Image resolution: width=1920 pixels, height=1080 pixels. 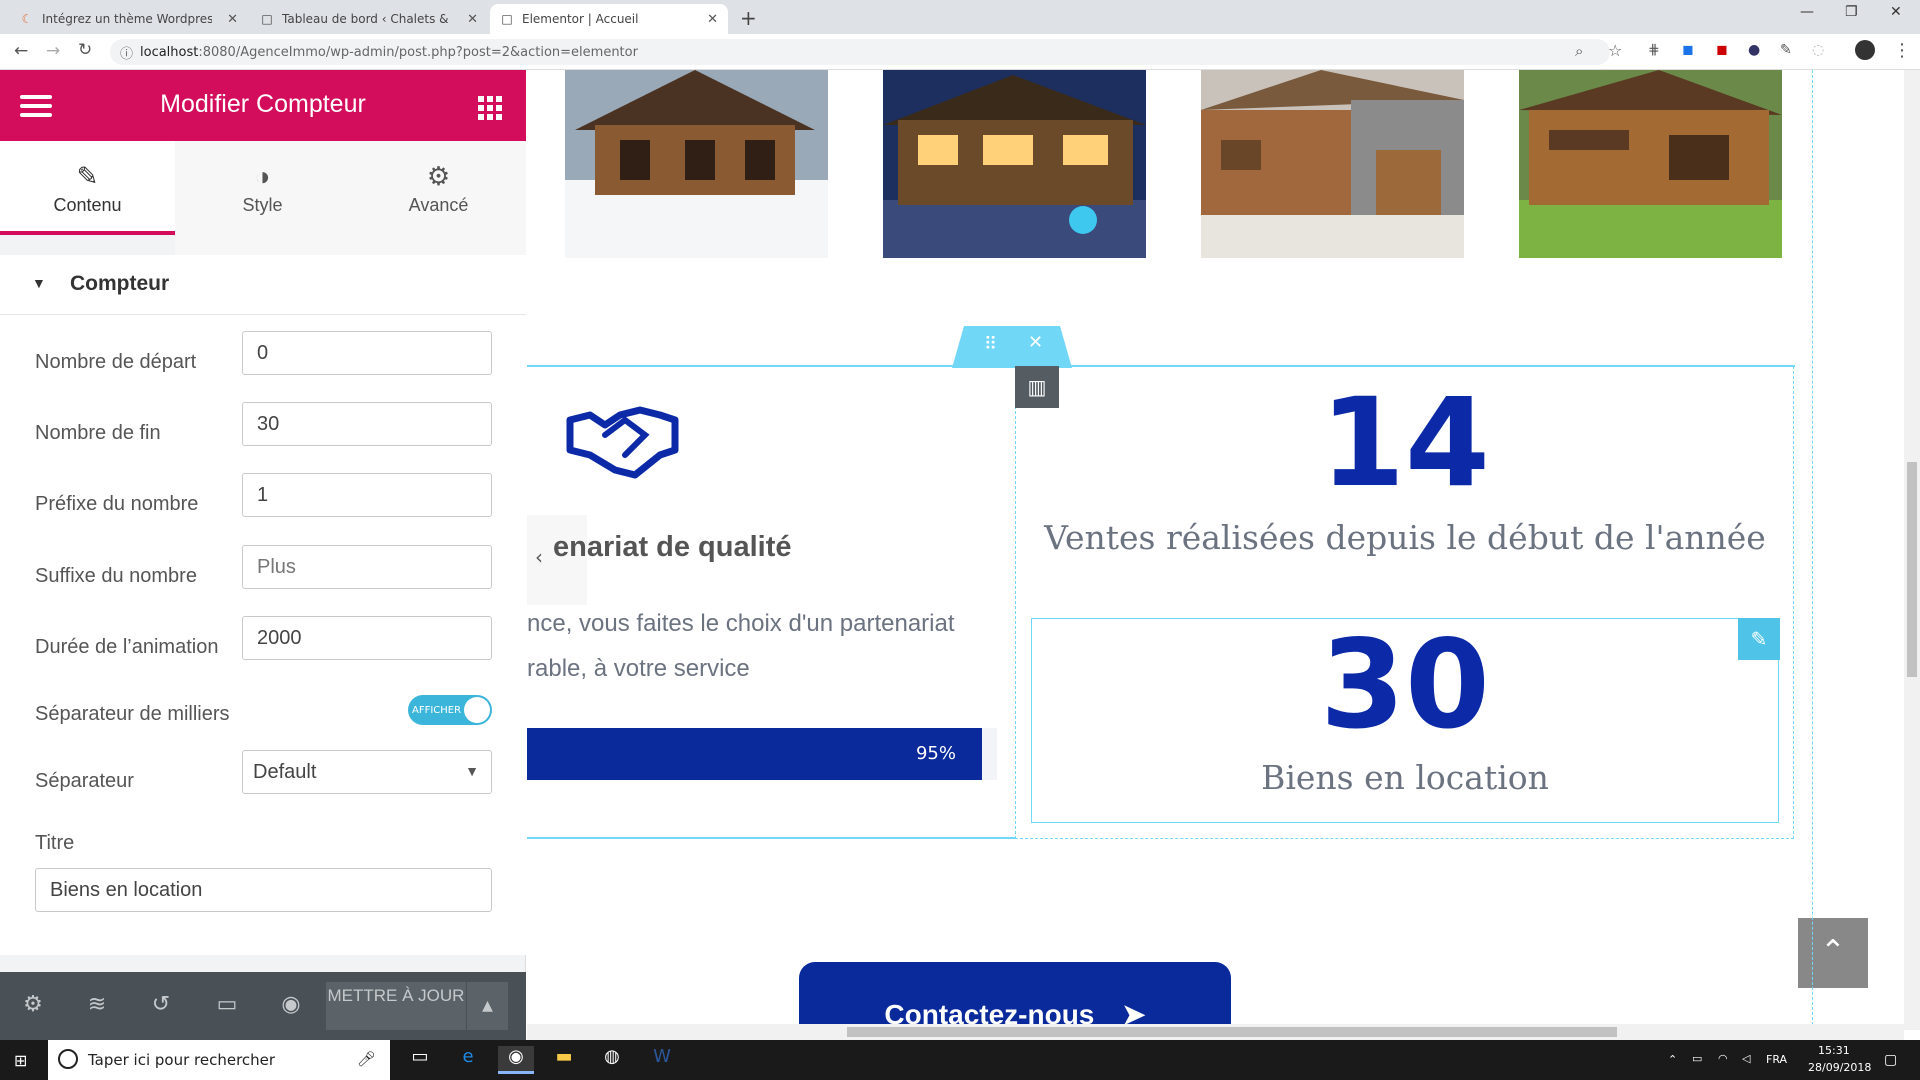 I want to click on section-title: Compteur, so click(x=120, y=283).